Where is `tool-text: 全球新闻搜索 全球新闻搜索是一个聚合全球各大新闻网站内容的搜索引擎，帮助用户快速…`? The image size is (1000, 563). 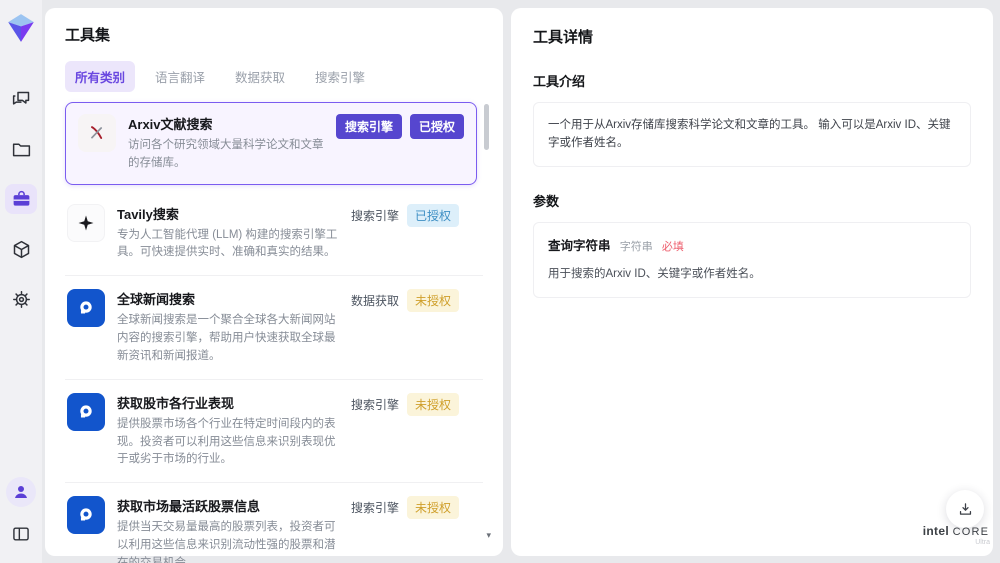
tool-text: 全球新闻搜索 全球新闻搜索是一个聚合全球各大新闻网站内容的搜索引擎，帮助用户快速… is located at coordinates (228, 327).